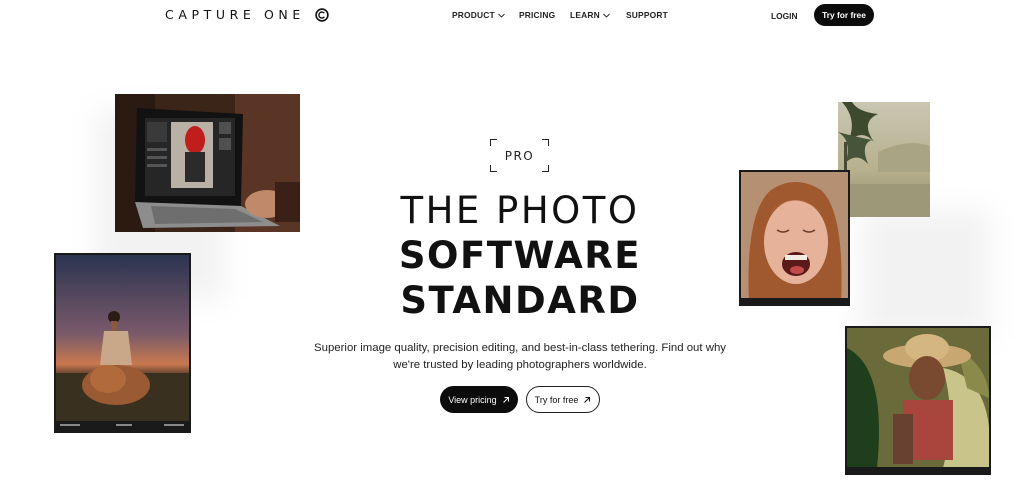 This screenshot has width=1024, height=503. What do you see at coordinates (585, 15) in the screenshot?
I see `nav-learn-label: LEARN` at bounding box center [585, 15].